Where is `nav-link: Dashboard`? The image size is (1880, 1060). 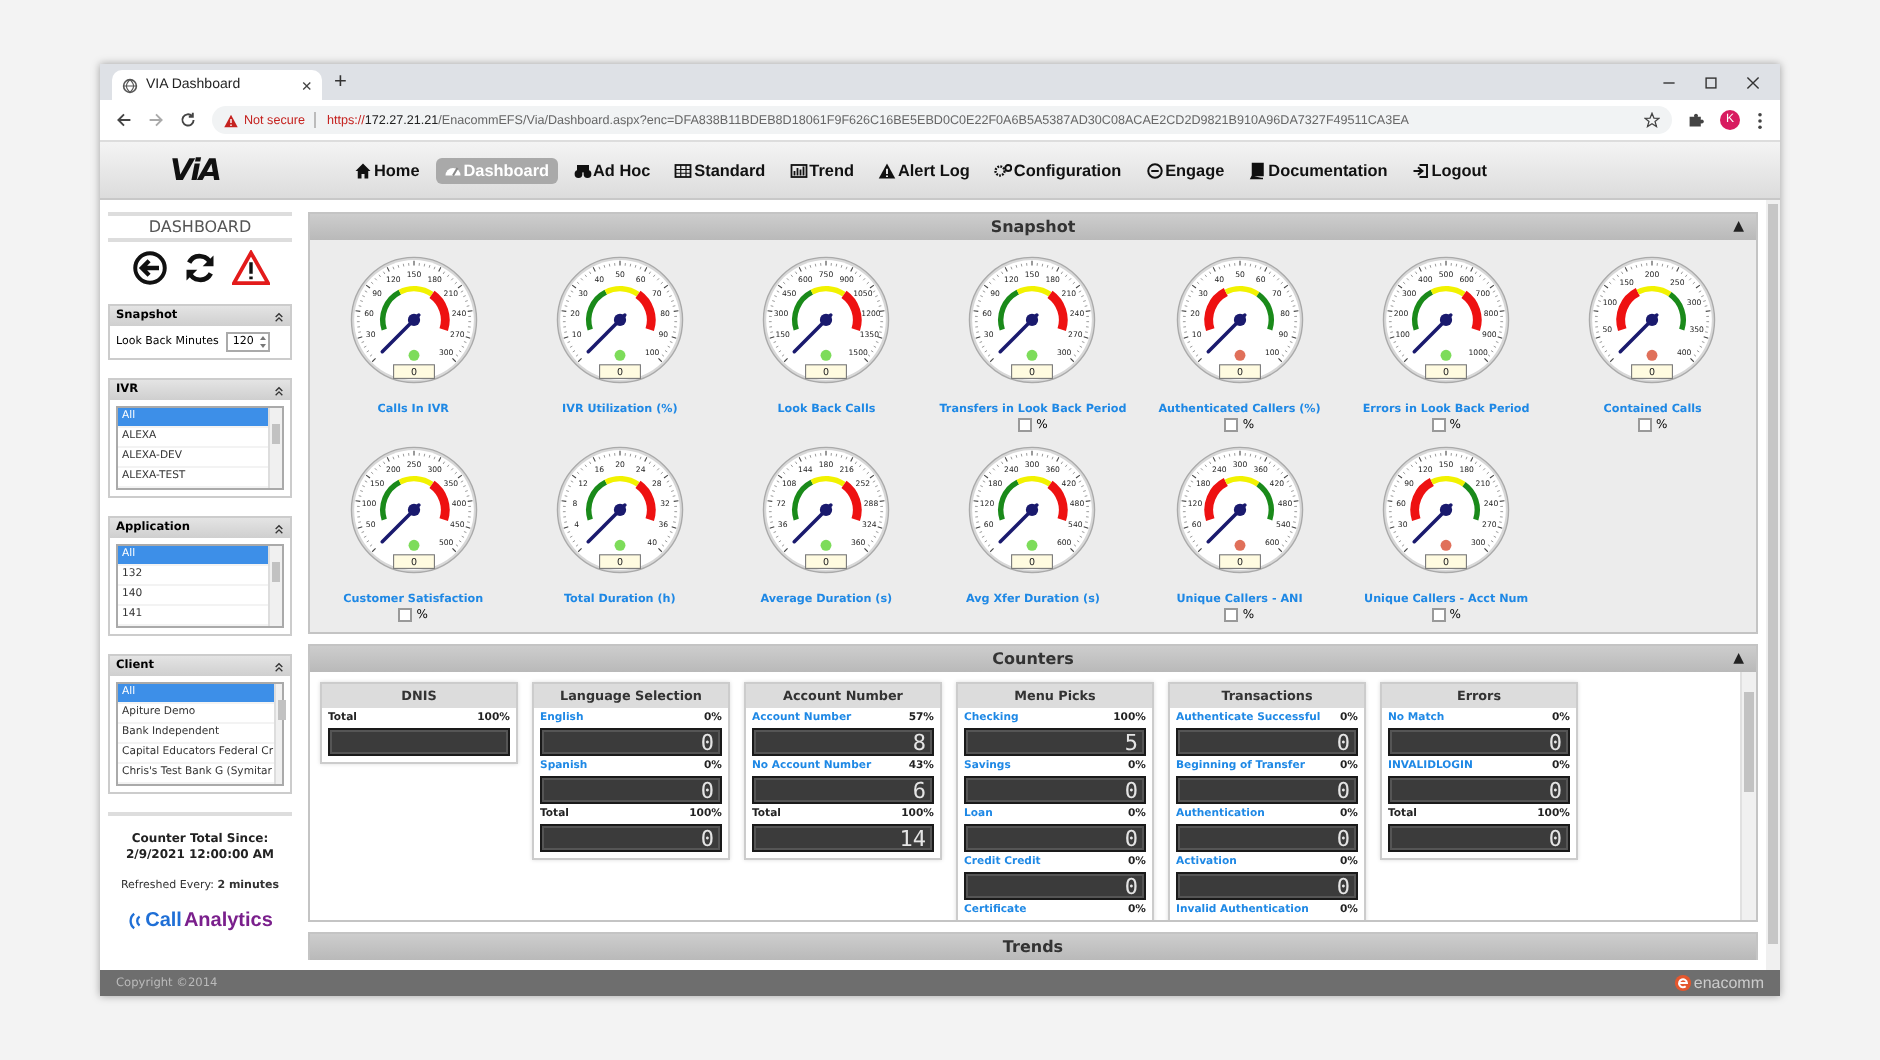
nav-link: Dashboard is located at coordinates (496, 170).